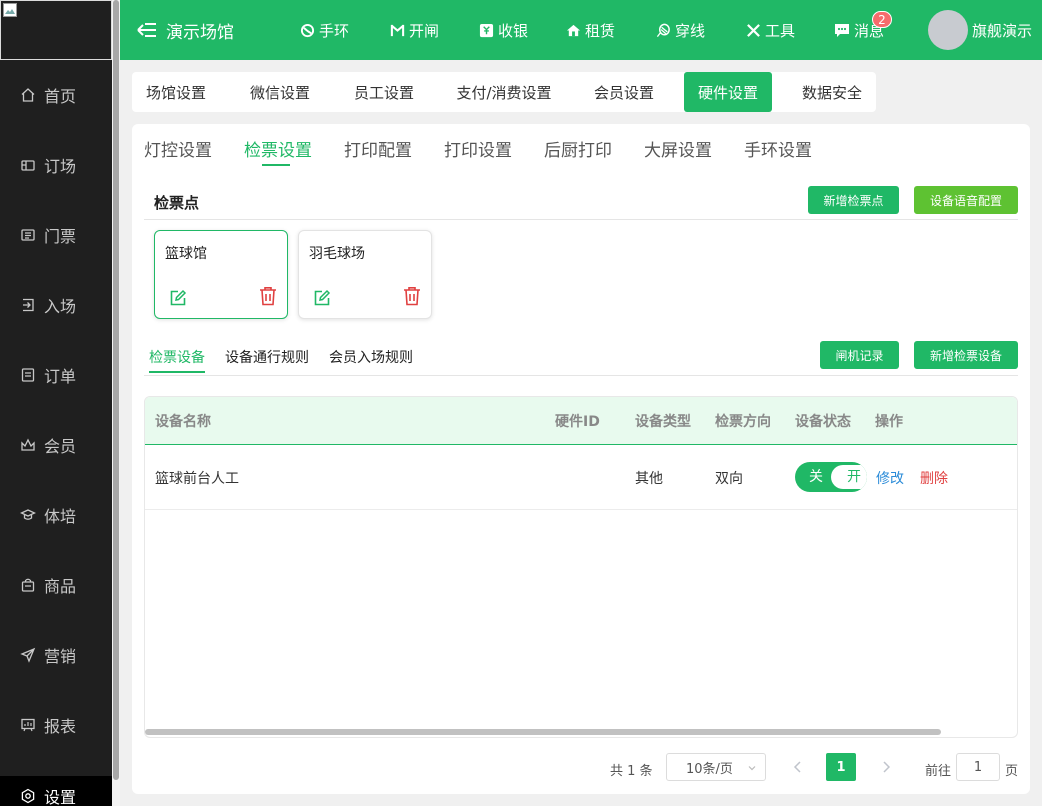  What do you see at coordinates (663, 30) in the screenshot?
I see `stringing-icon` at bounding box center [663, 30].